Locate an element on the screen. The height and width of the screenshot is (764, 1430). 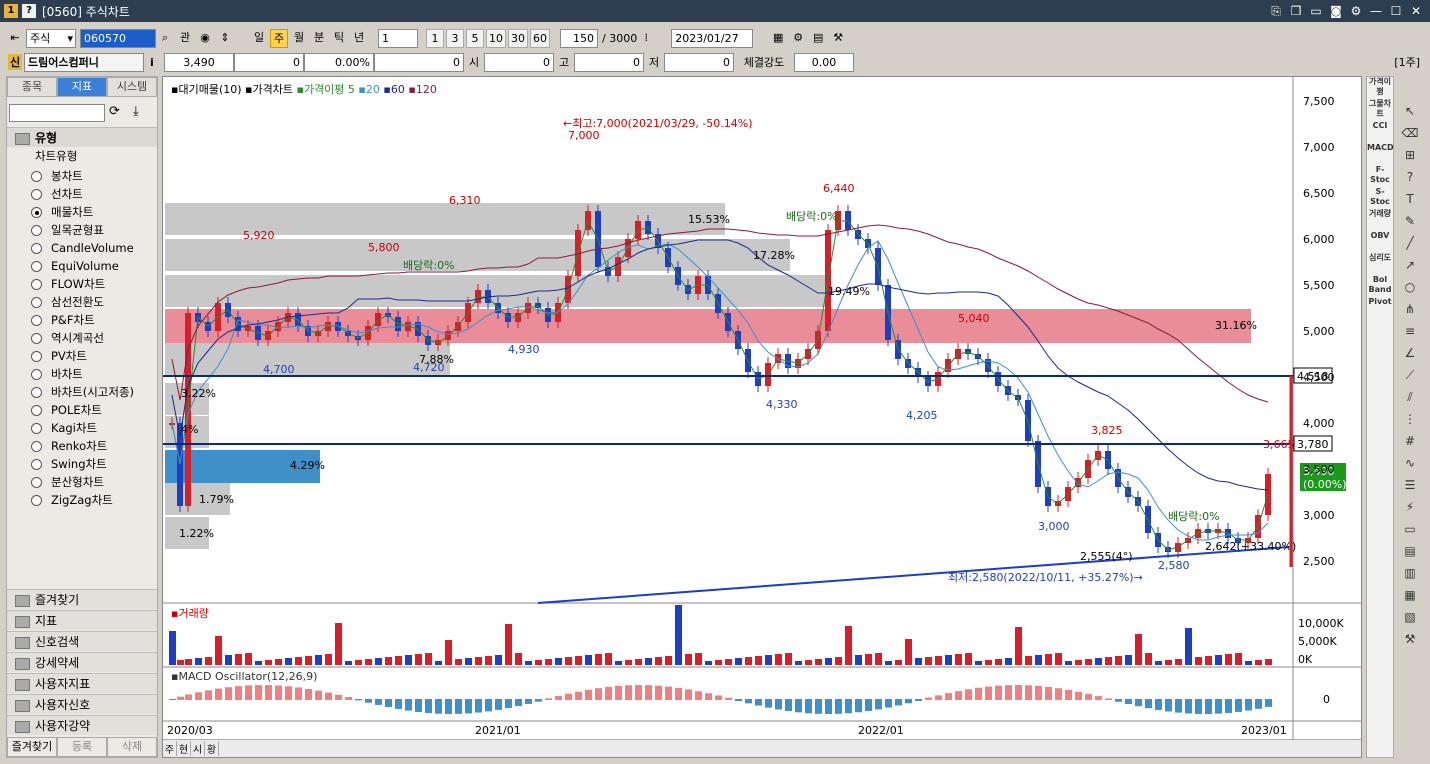
chart-type-item: ZigZag차트 is located at coordinates (82, 500).